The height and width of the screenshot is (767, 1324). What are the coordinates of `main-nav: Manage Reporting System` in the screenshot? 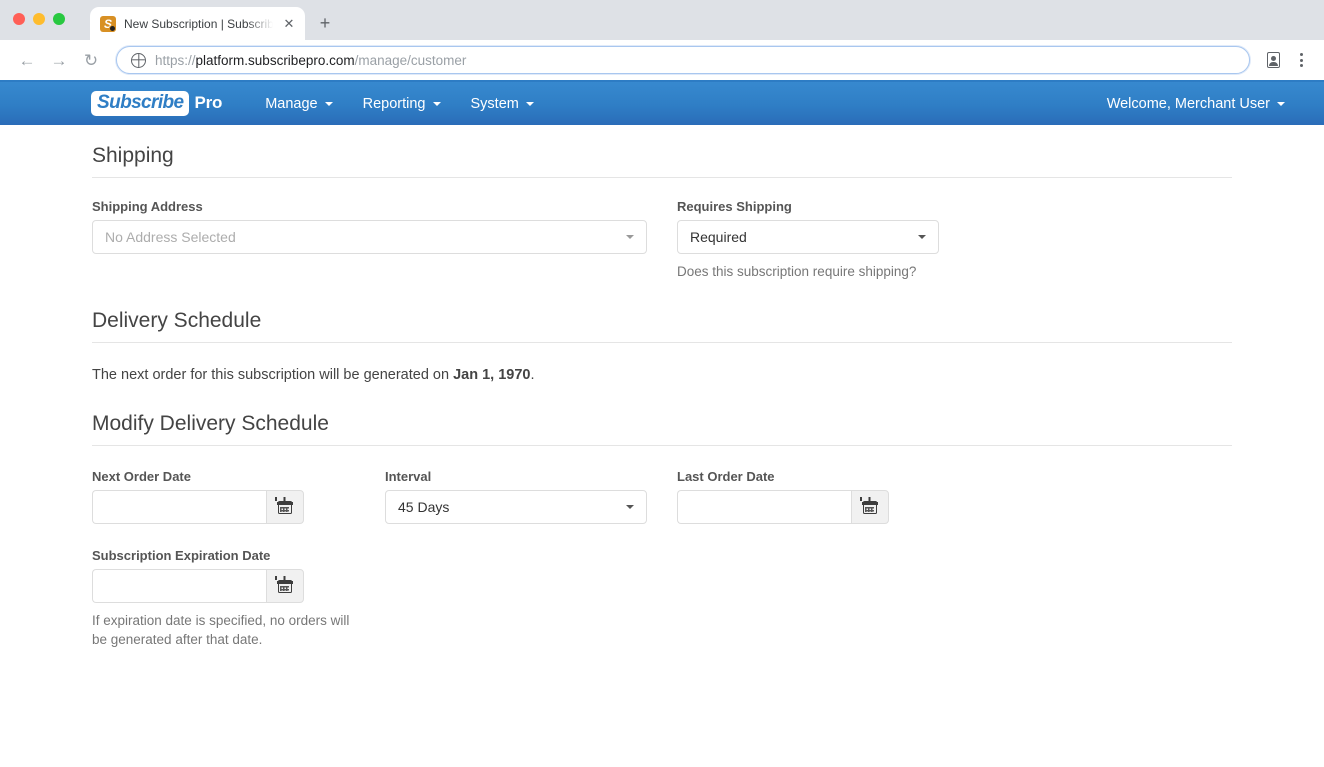 It's located at (399, 103).